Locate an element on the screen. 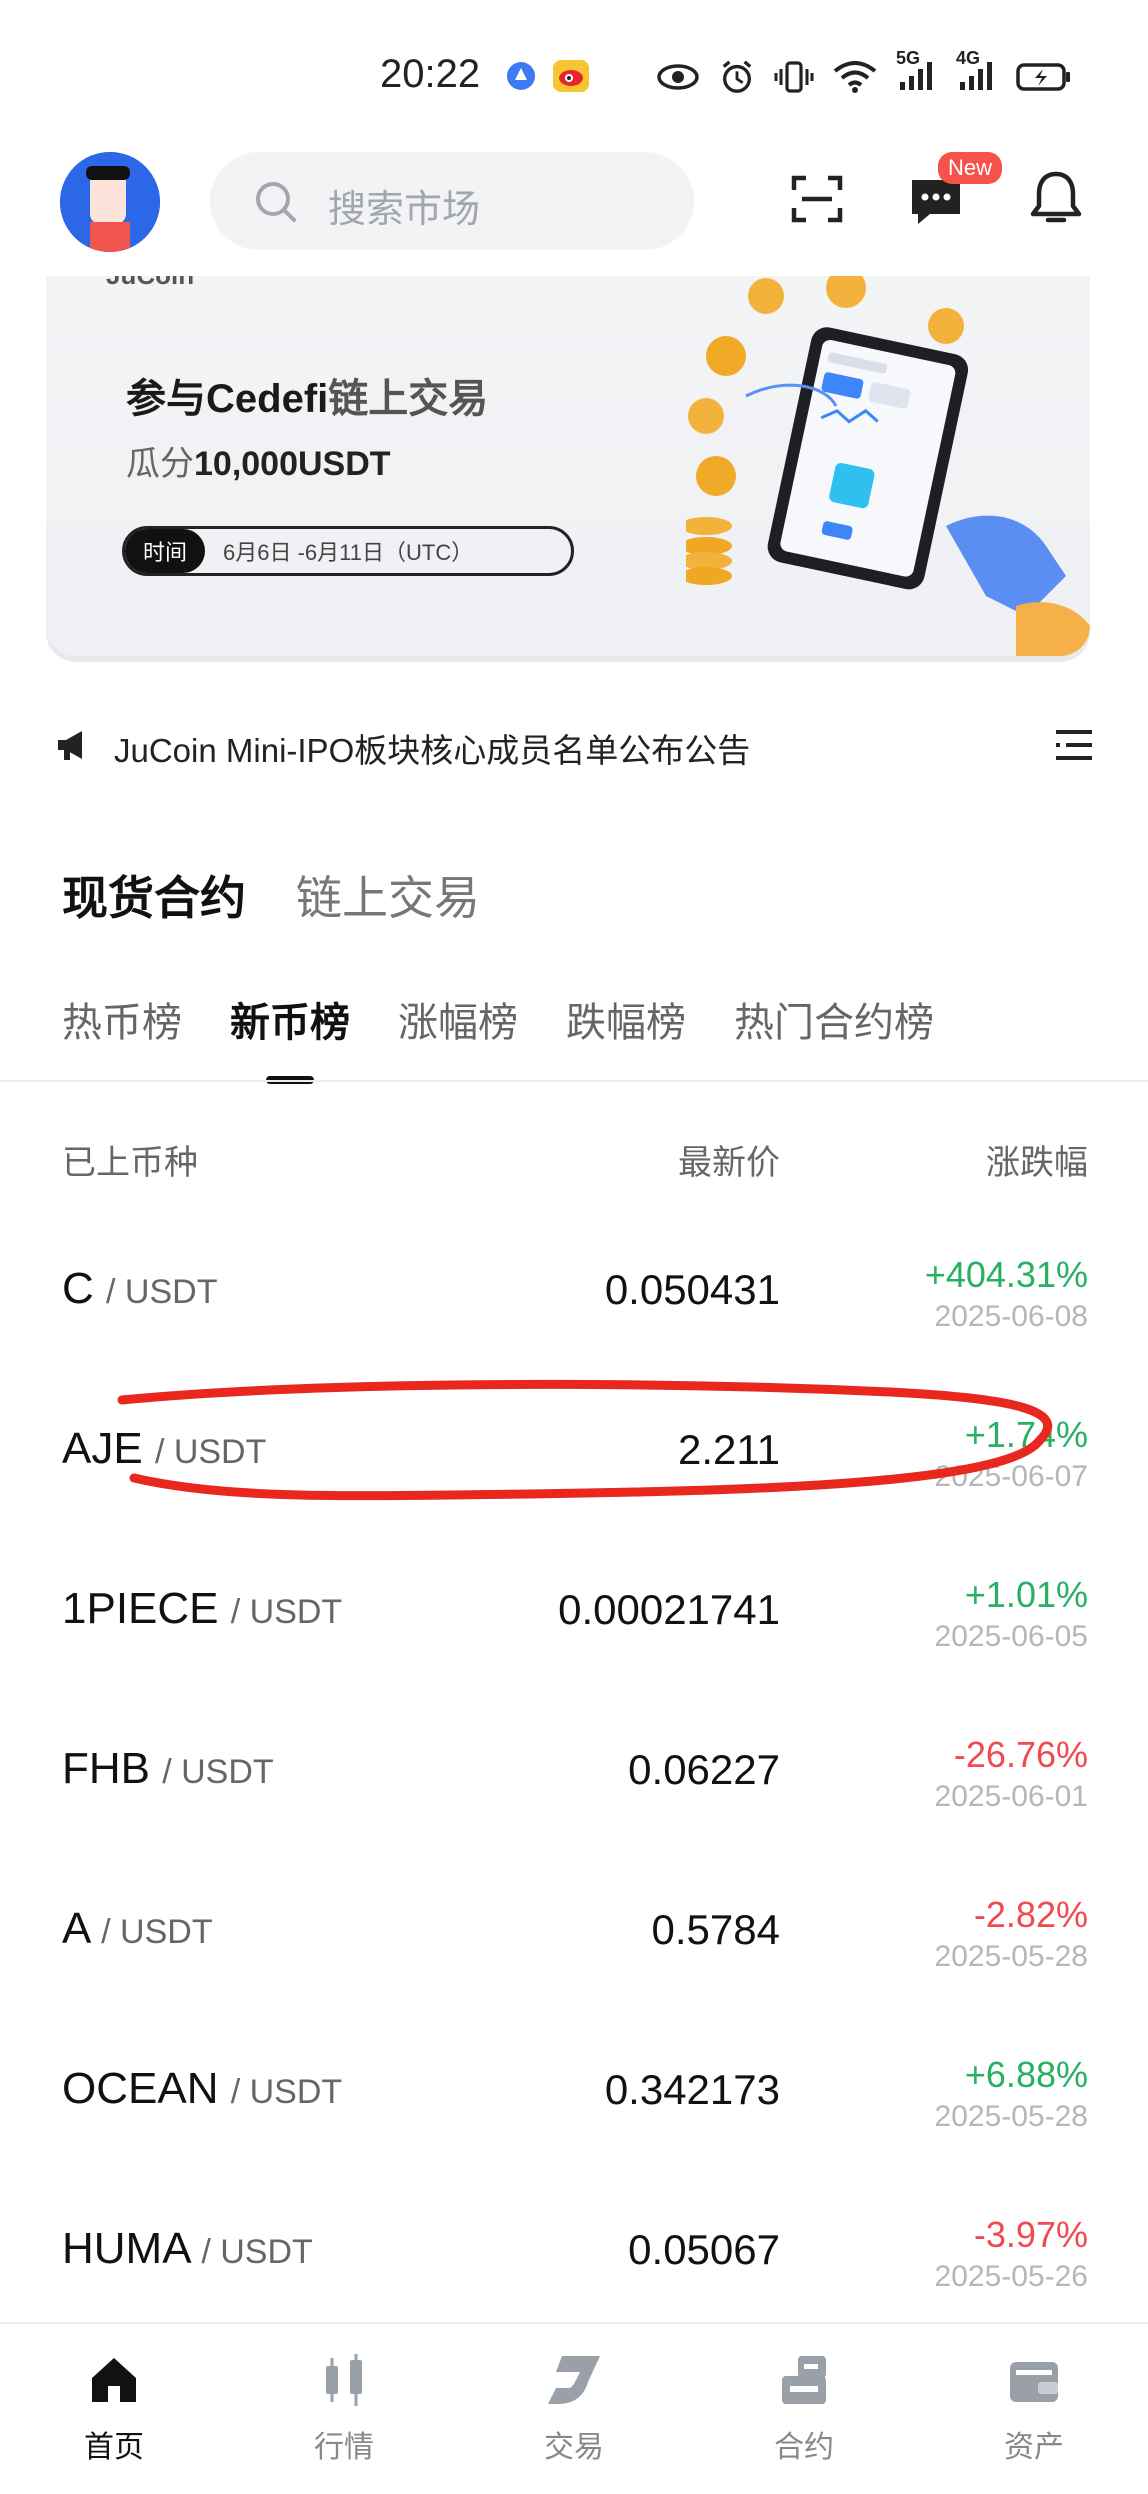 The height and width of the screenshot is (2494, 1148). pair-name: OCEAN / USDT is located at coordinates (202, 2089).